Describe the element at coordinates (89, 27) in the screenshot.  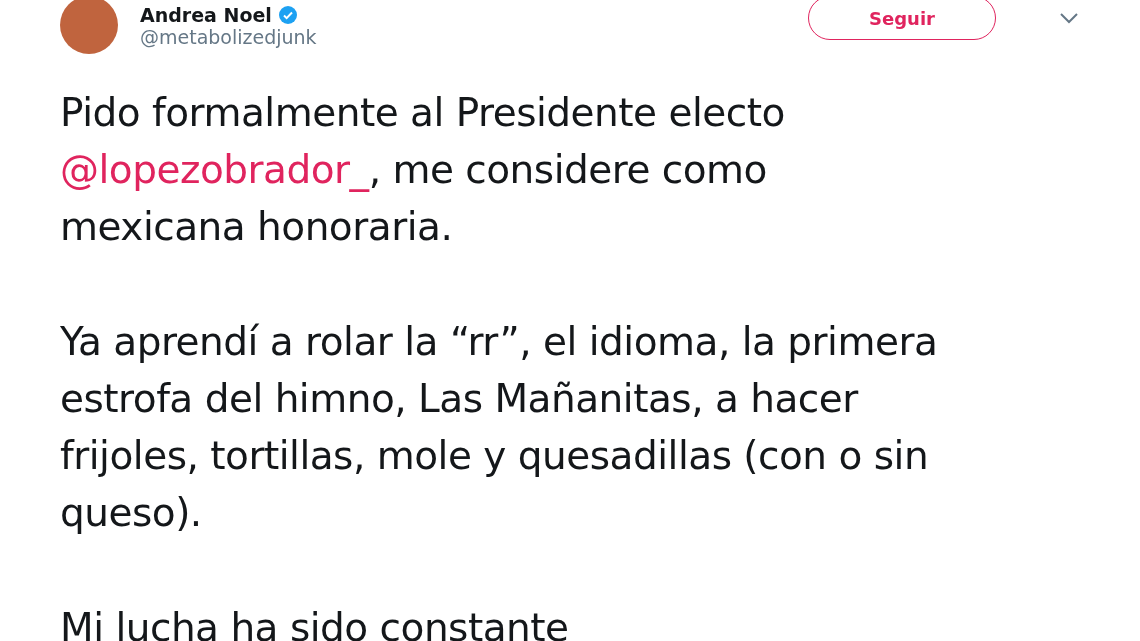
I see `avatar` at that location.